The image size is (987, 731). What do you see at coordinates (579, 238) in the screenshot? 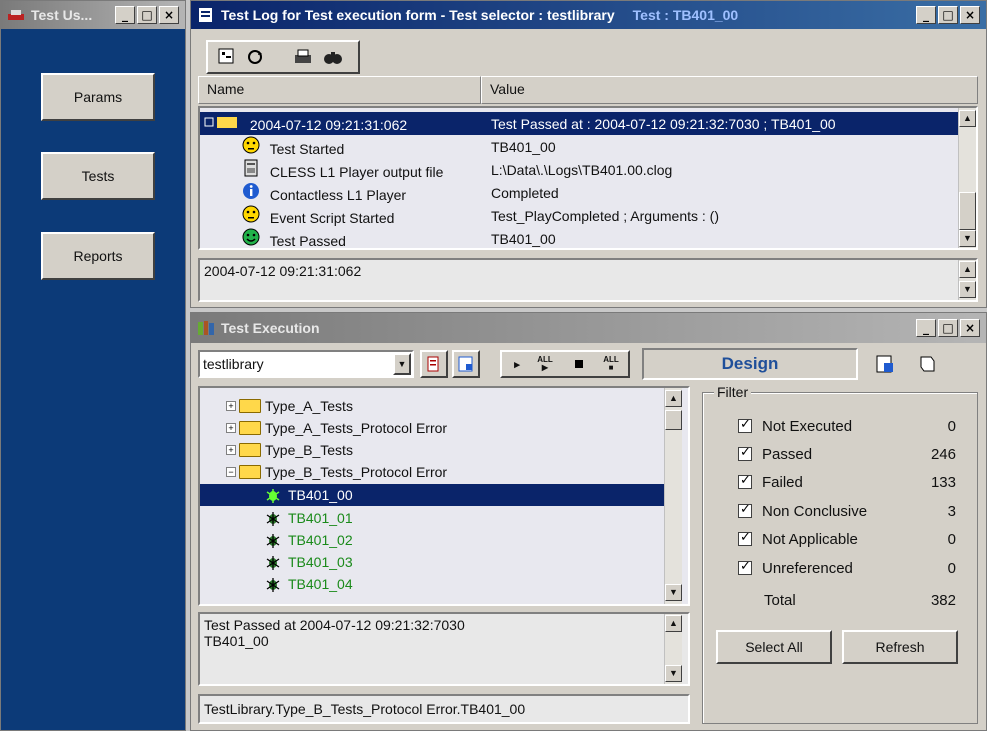
I see `log-row: Test Passed TB401_00` at bounding box center [579, 238].